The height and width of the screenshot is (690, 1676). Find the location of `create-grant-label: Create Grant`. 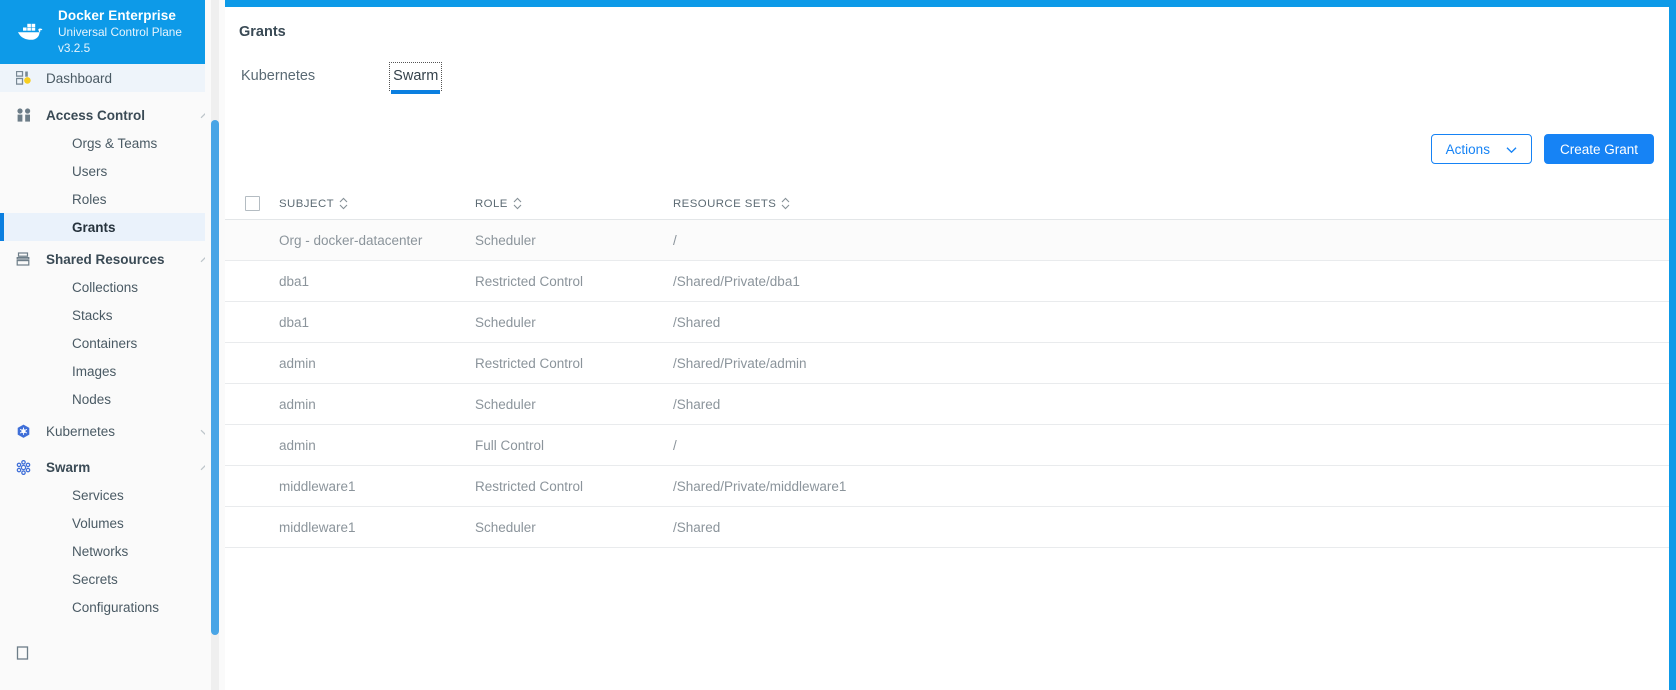

create-grant-label: Create Grant is located at coordinates (1598, 149).